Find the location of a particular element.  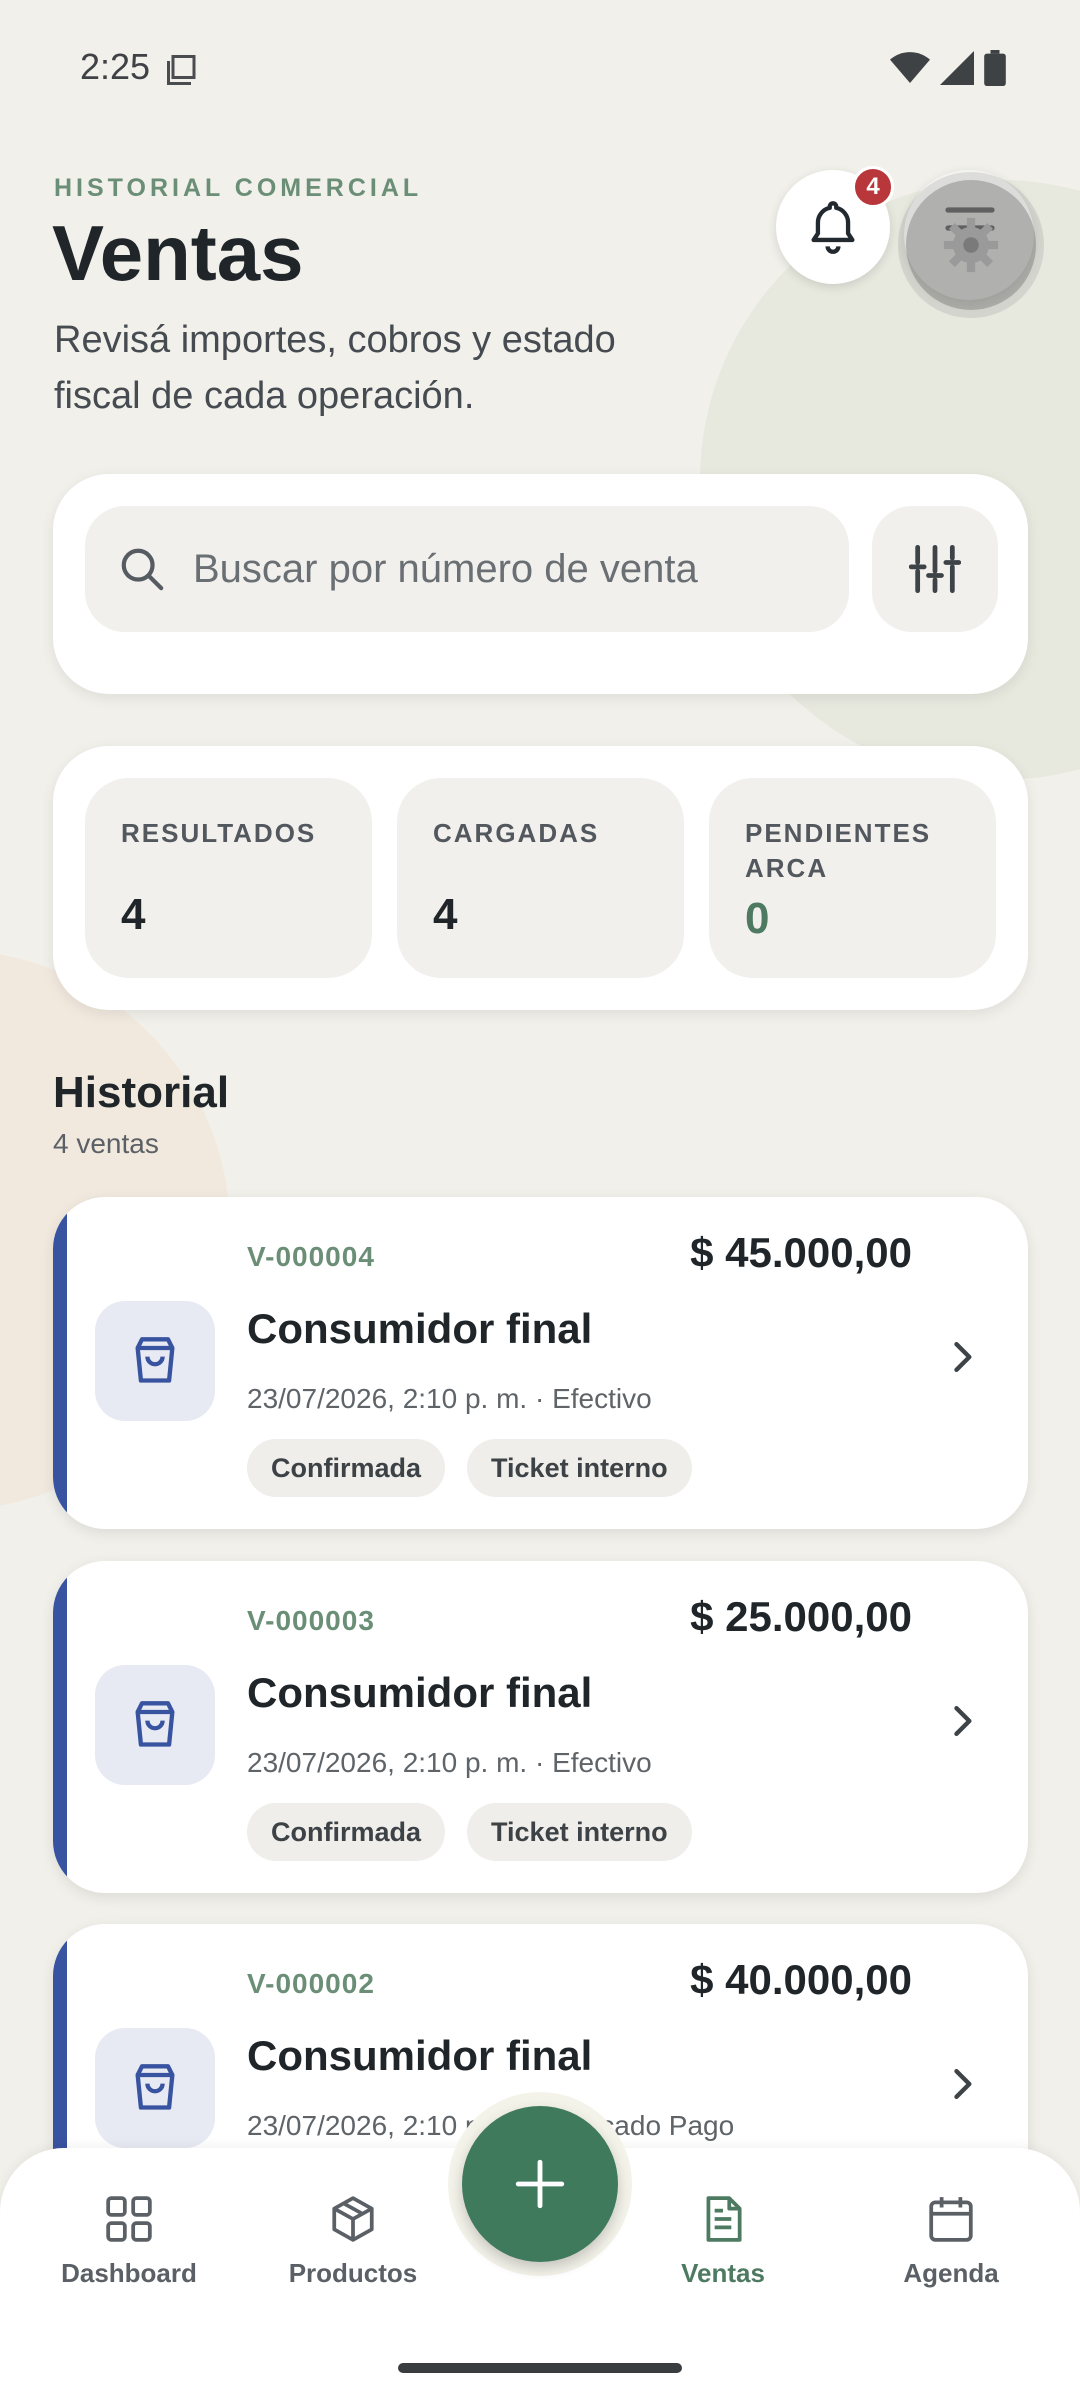

notification-badge: 4 is located at coordinates (873, 187).